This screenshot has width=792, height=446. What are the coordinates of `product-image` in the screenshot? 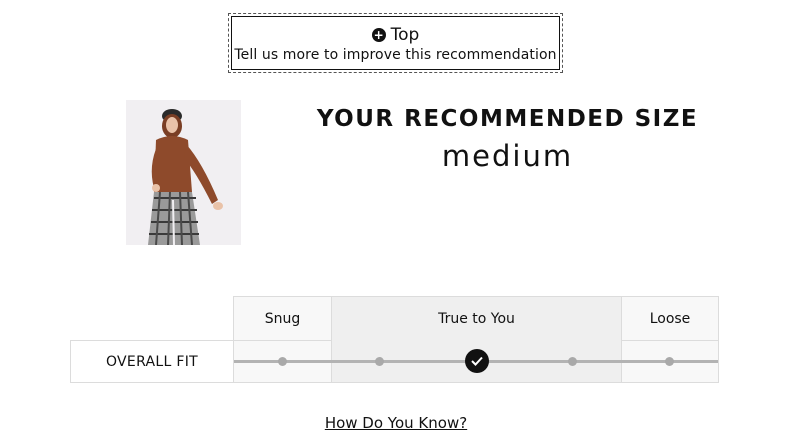 It's located at (183, 172).